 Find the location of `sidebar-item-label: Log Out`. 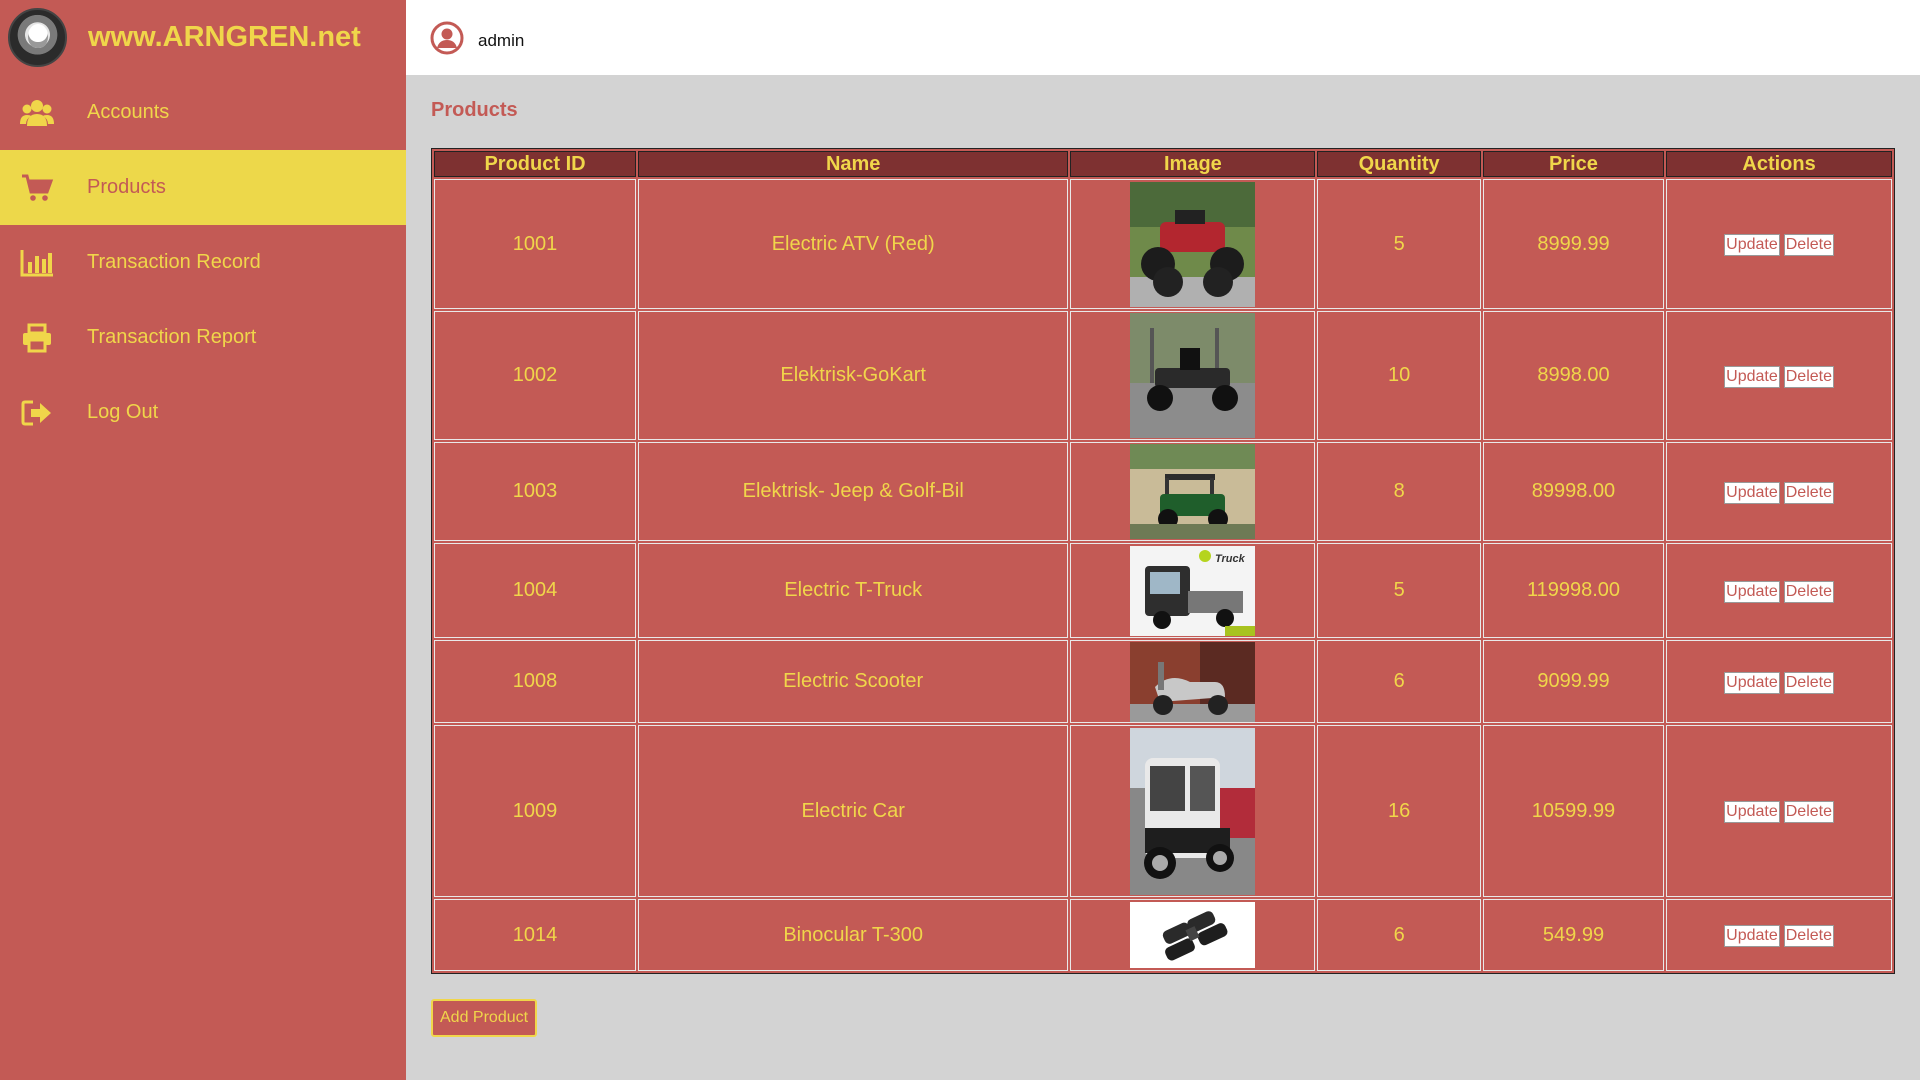

sidebar-item-label: Log Out is located at coordinates (123, 412).